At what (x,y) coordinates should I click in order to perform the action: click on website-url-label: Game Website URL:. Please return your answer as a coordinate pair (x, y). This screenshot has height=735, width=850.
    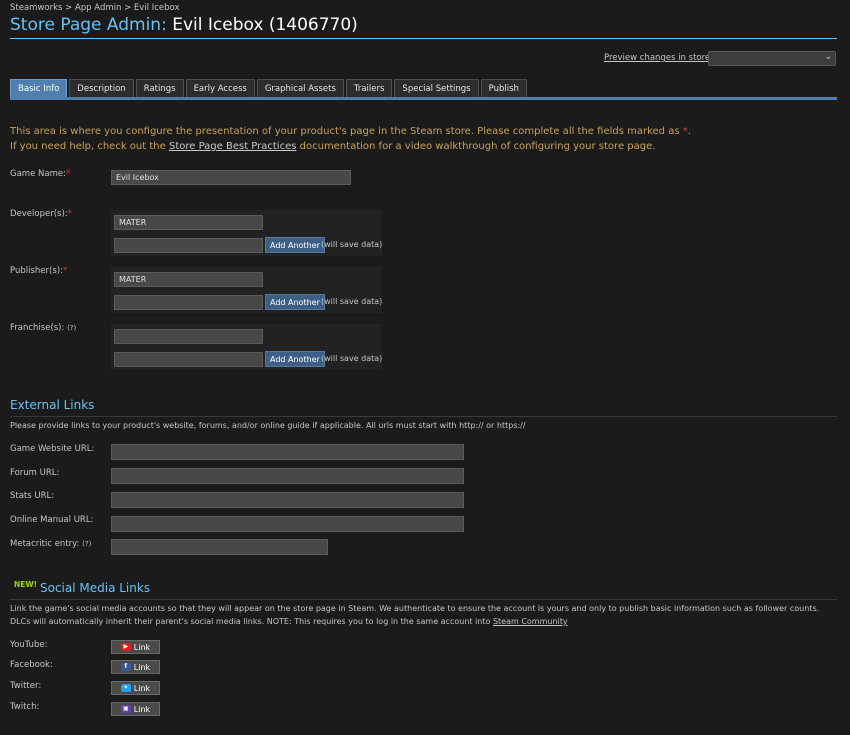
    Looking at the image, I should click on (52, 449).